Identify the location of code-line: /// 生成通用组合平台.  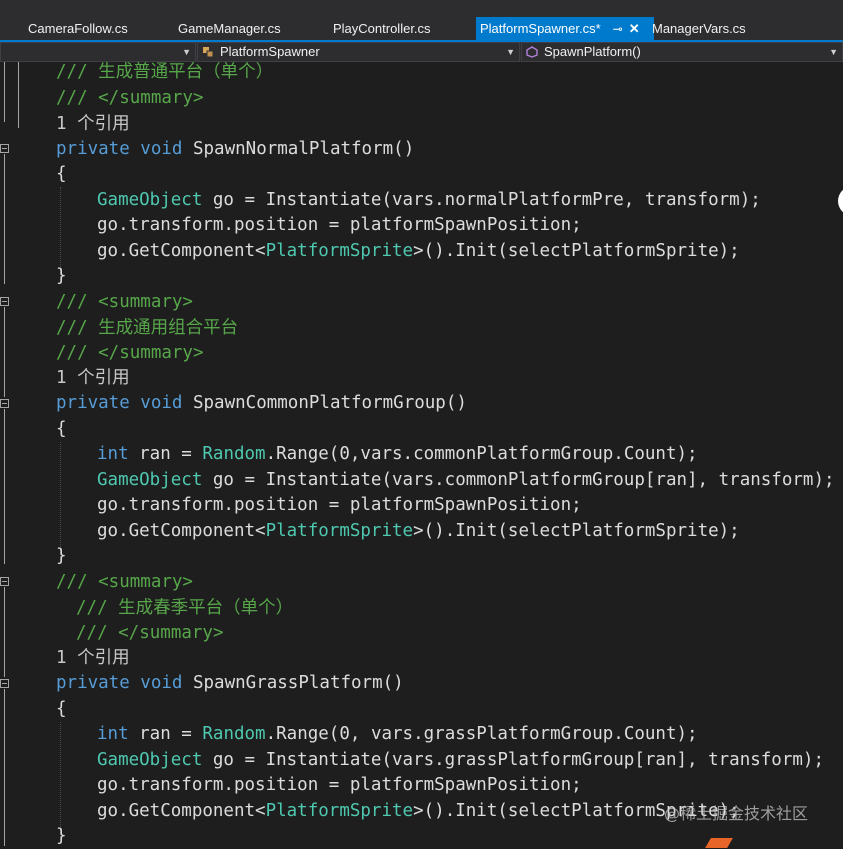
(147, 328).